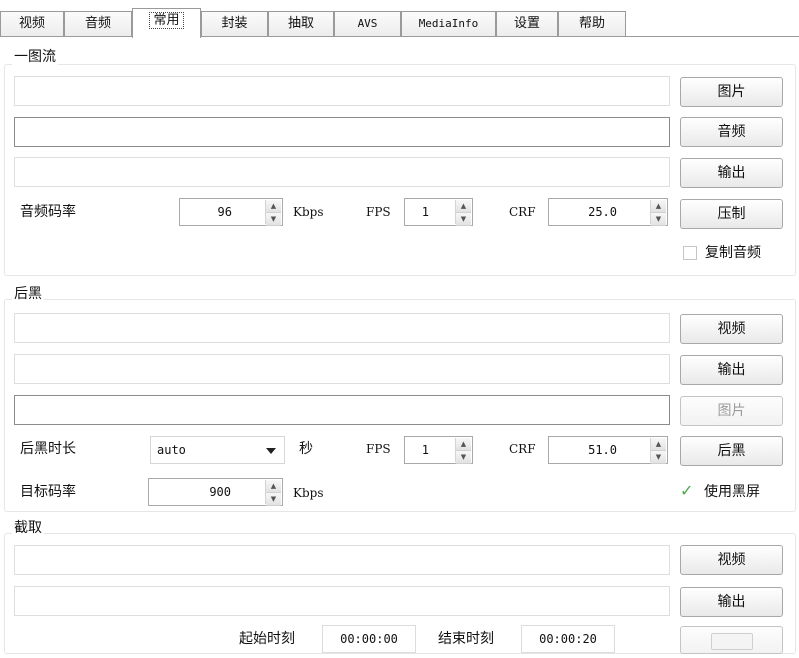 The image size is (799, 658). What do you see at coordinates (32, 24) in the screenshot?
I see `tab-video: 视频` at bounding box center [32, 24].